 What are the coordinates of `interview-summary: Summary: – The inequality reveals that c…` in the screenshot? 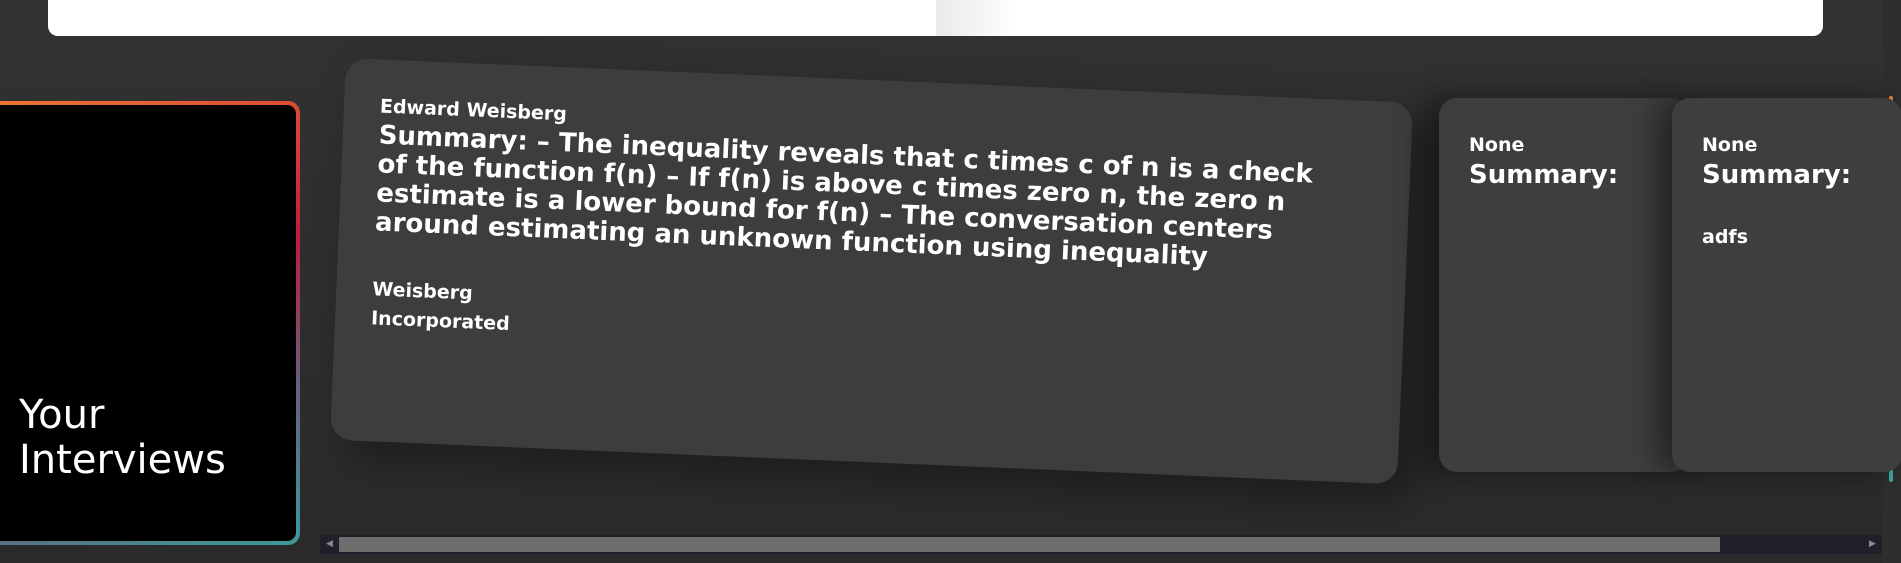 It's located at (844, 196).